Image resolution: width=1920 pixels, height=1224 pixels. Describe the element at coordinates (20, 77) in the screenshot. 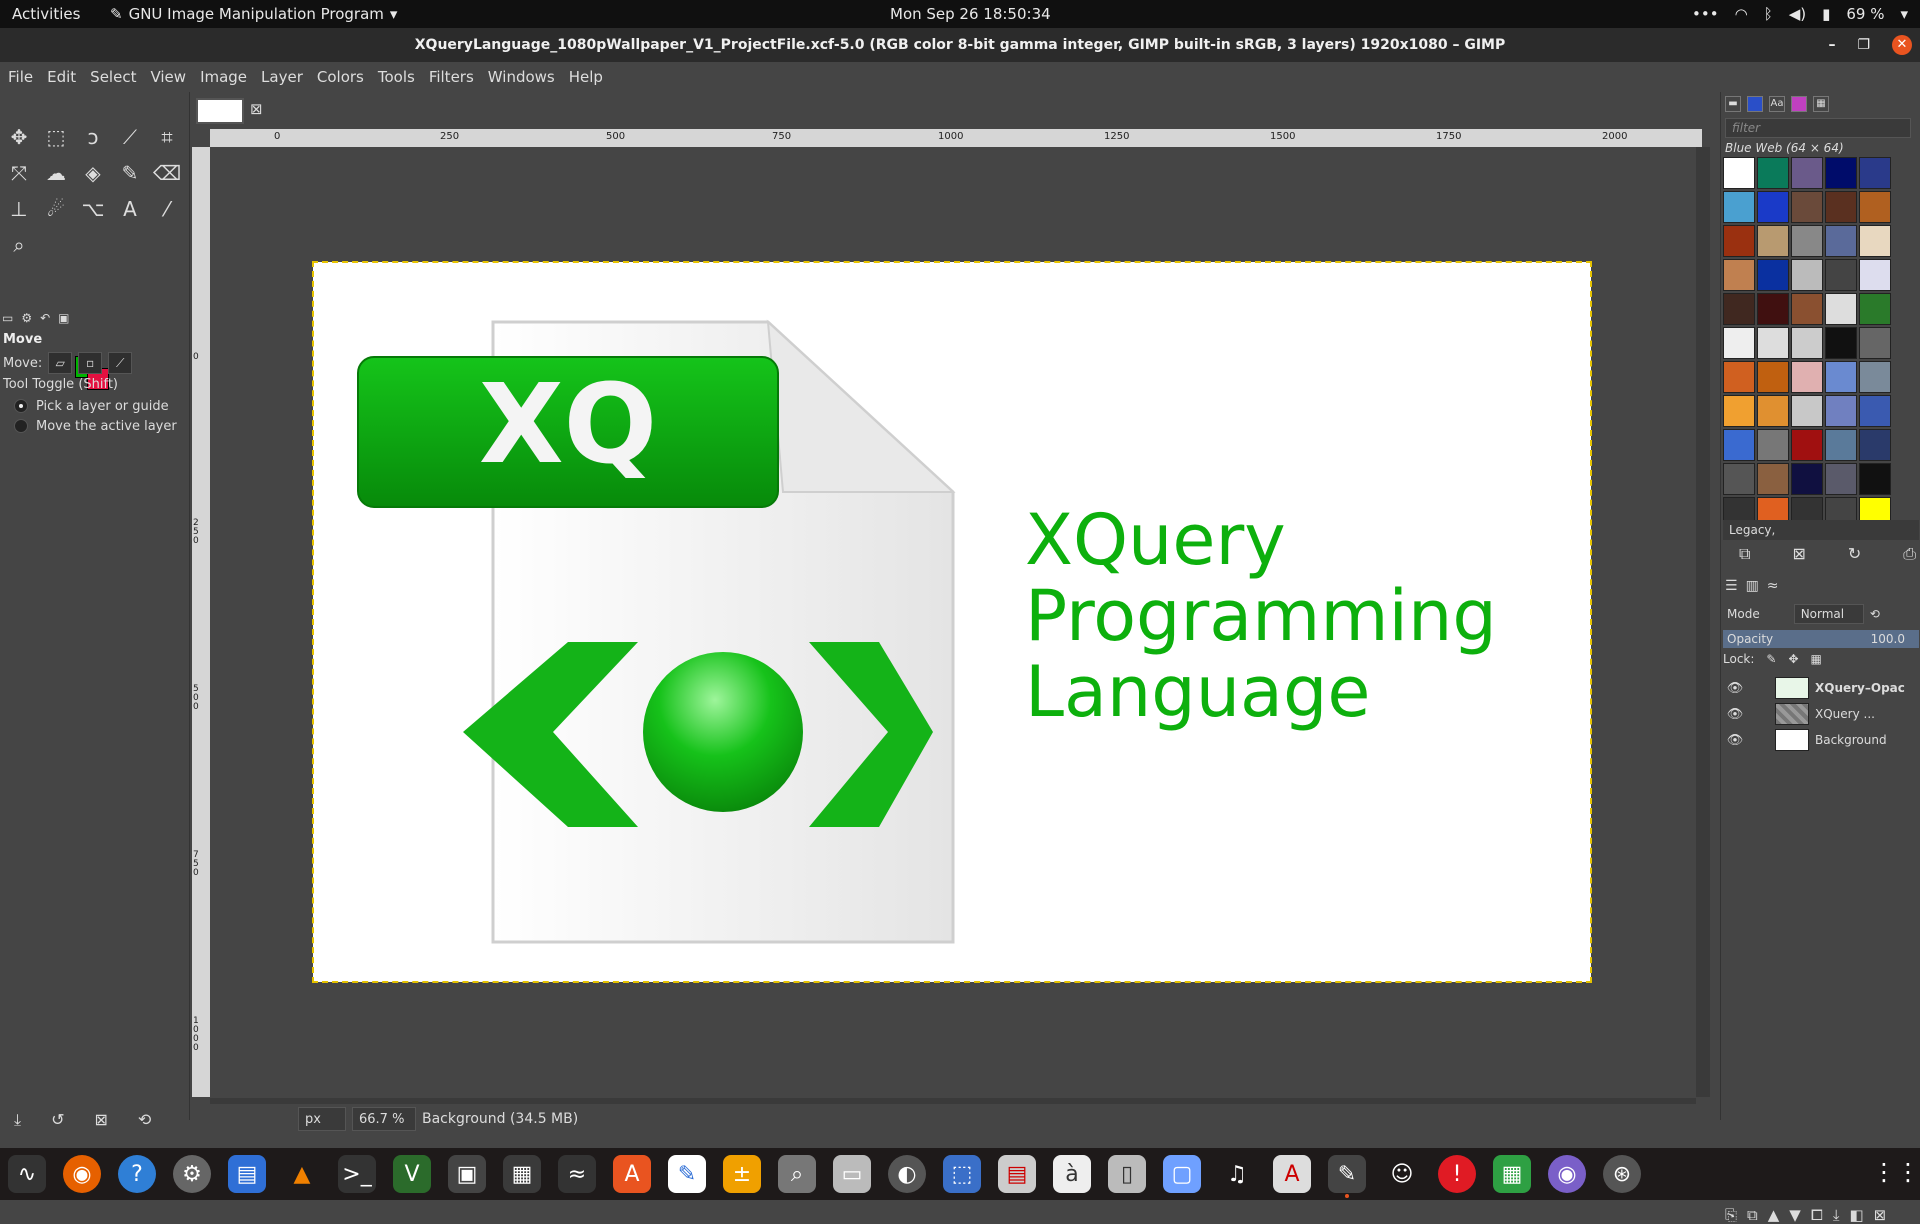

I see `menu-file: File` at that location.